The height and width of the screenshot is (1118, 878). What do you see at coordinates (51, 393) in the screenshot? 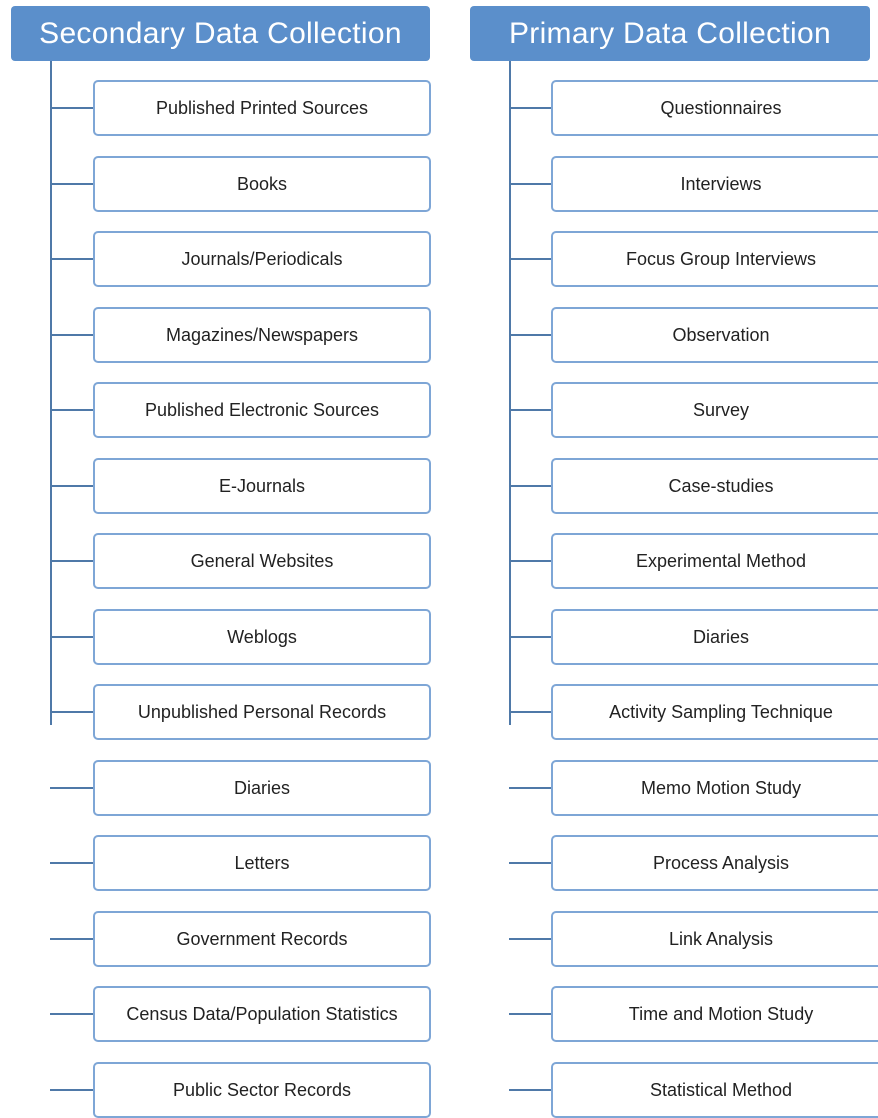
I see `secondary-tree-spine` at bounding box center [51, 393].